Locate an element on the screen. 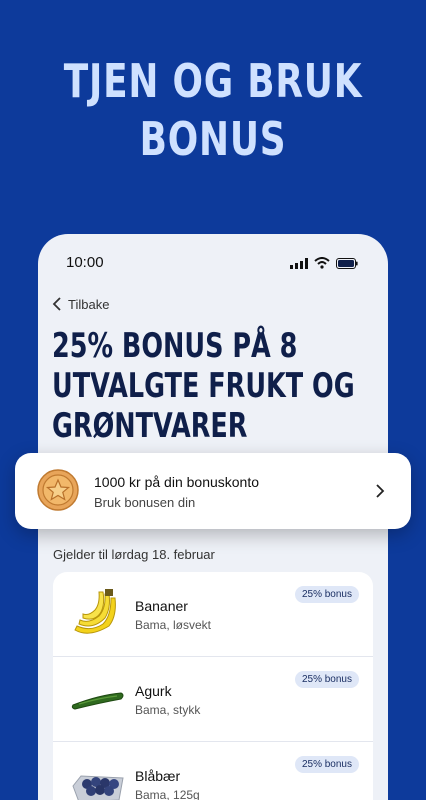 Image resolution: width=426 pixels, height=800 pixels. battery-icon is located at coordinates (347, 263).